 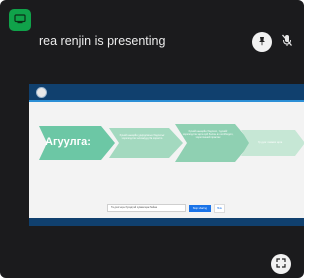 I want to click on slide-title: Агуулга:, so click(x=68, y=142).